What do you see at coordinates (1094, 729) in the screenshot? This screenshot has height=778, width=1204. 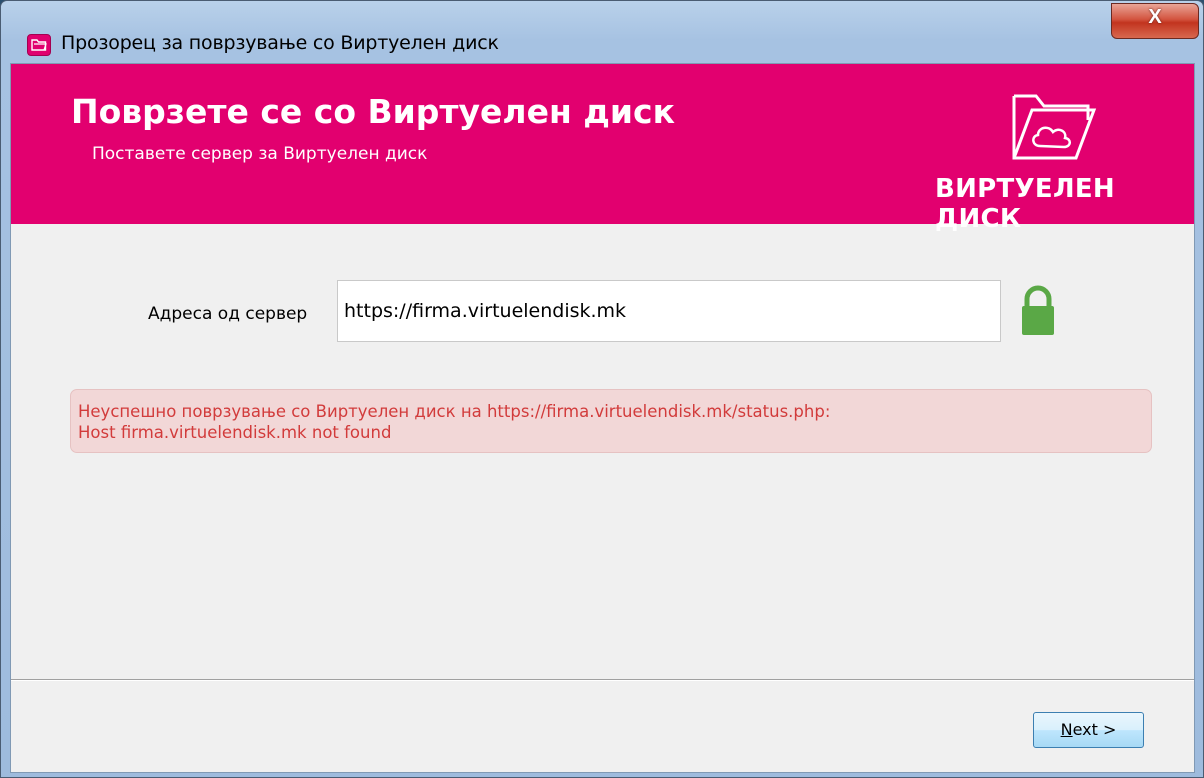 I see `next-label: ext >` at bounding box center [1094, 729].